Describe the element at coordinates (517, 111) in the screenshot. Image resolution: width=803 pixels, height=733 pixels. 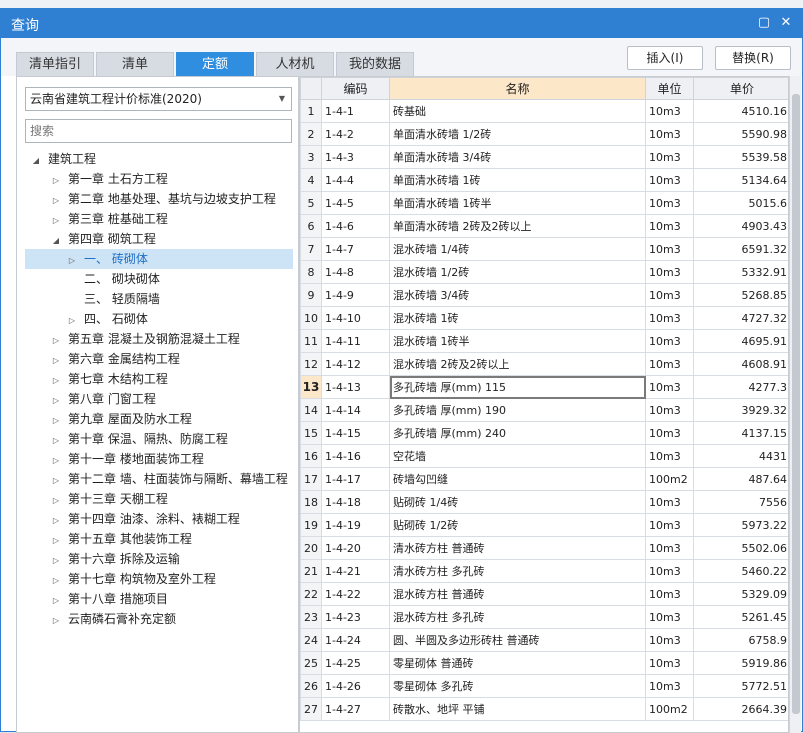
I see `cell-name: 砖基础` at that location.